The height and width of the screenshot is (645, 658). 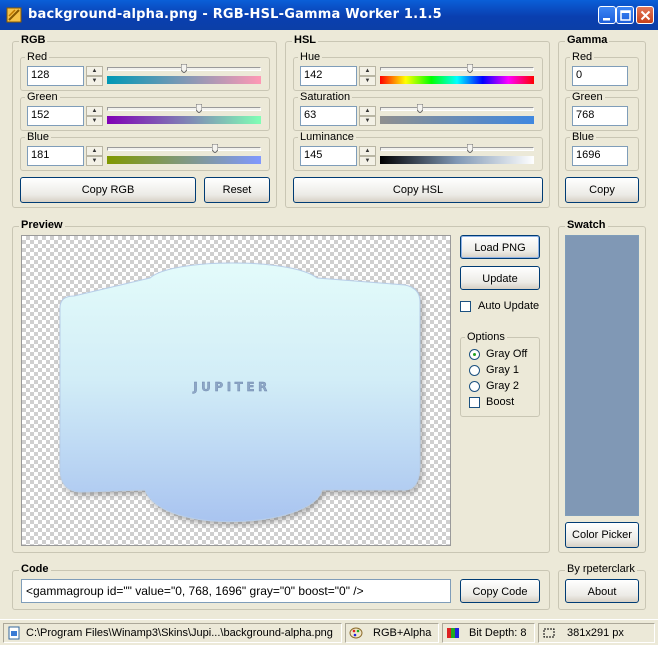 I want to click on minimize-button, so click(x=607, y=15).